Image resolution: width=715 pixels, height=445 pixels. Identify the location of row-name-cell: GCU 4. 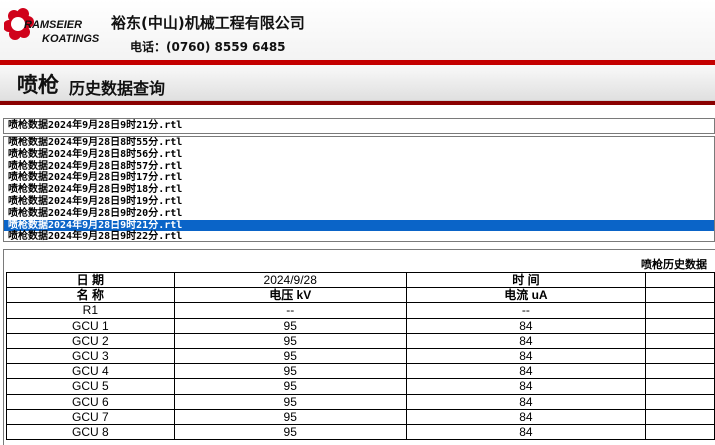
(90, 371).